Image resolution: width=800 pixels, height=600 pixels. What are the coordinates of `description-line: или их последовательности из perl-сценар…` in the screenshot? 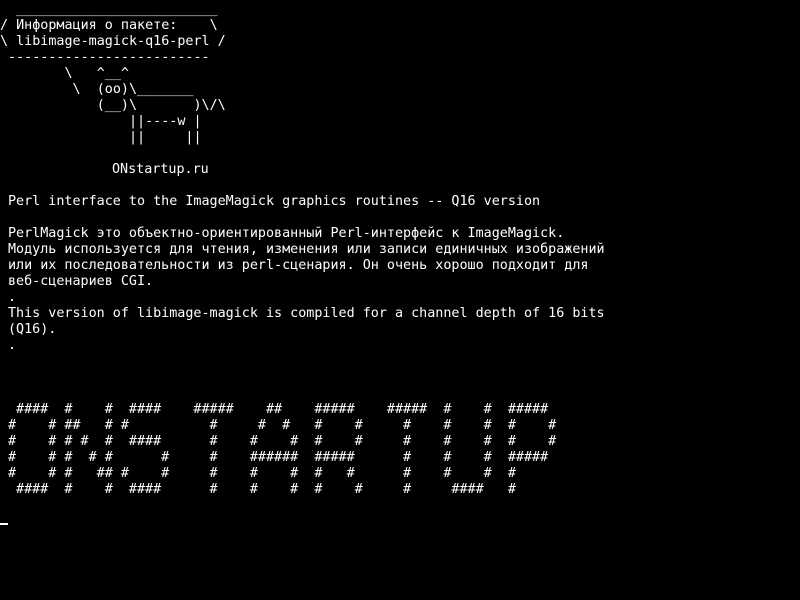 It's located at (298, 265).